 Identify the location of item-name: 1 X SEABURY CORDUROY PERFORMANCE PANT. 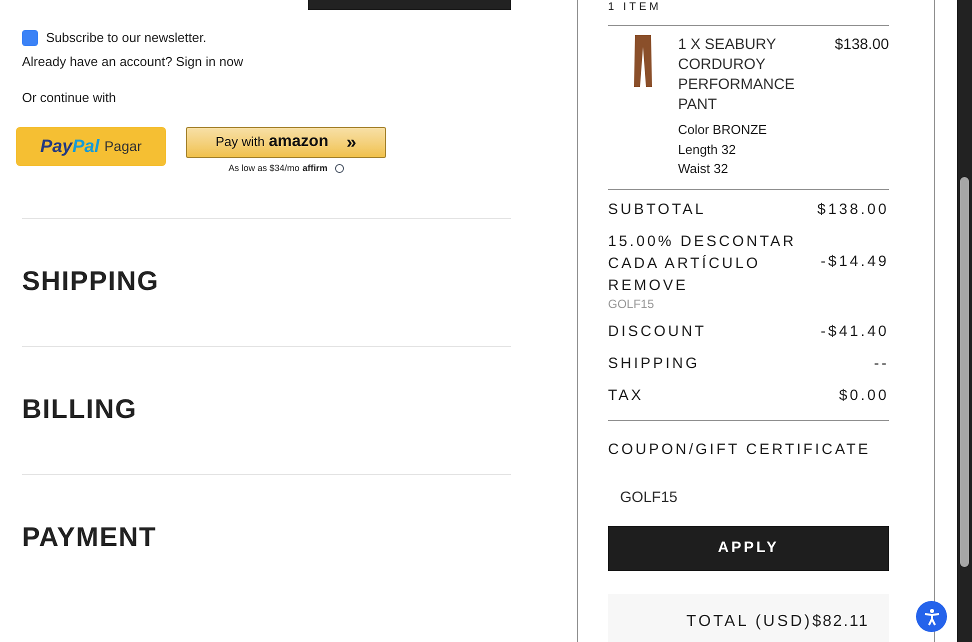
(748, 75).